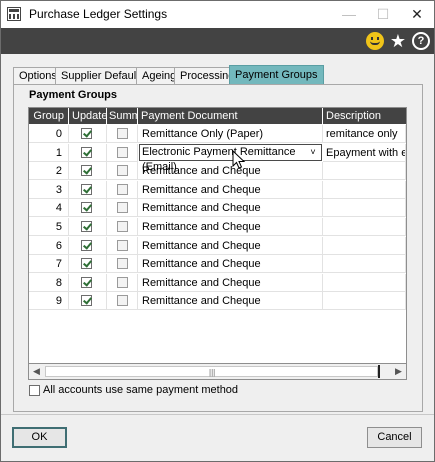 The image size is (435, 462). Describe the element at coordinates (49, 116) in the screenshot. I see `col-header-group: Group` at that location.